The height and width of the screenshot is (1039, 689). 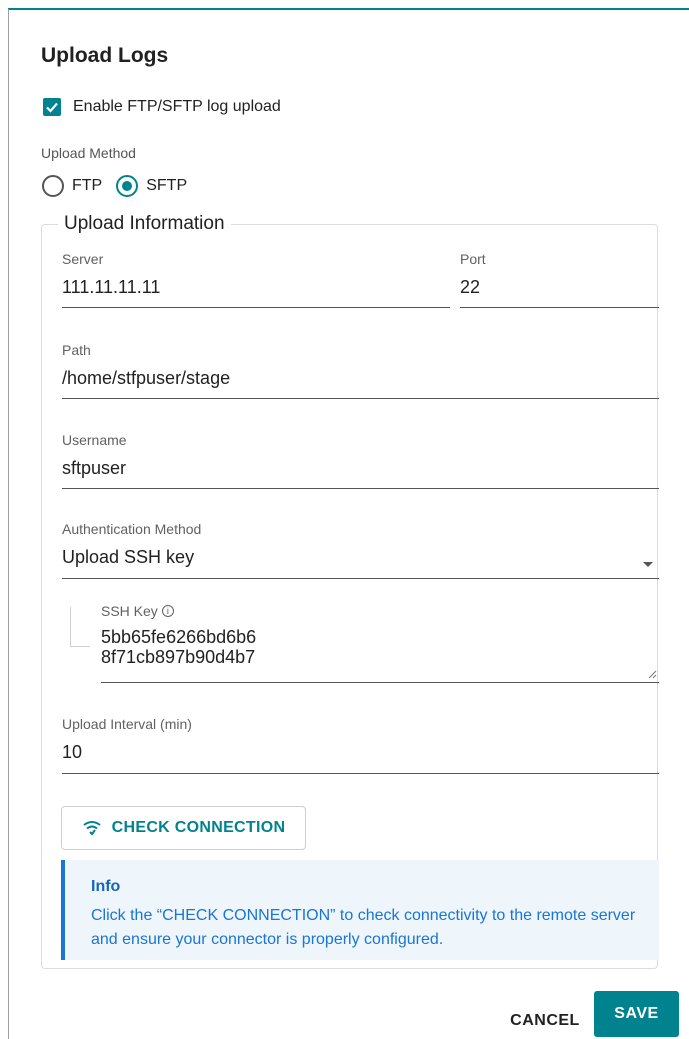 What do you see at coordinates (167, 611) in the screenshot?
I see `info-icon: i` at bounding box center [167, 611].